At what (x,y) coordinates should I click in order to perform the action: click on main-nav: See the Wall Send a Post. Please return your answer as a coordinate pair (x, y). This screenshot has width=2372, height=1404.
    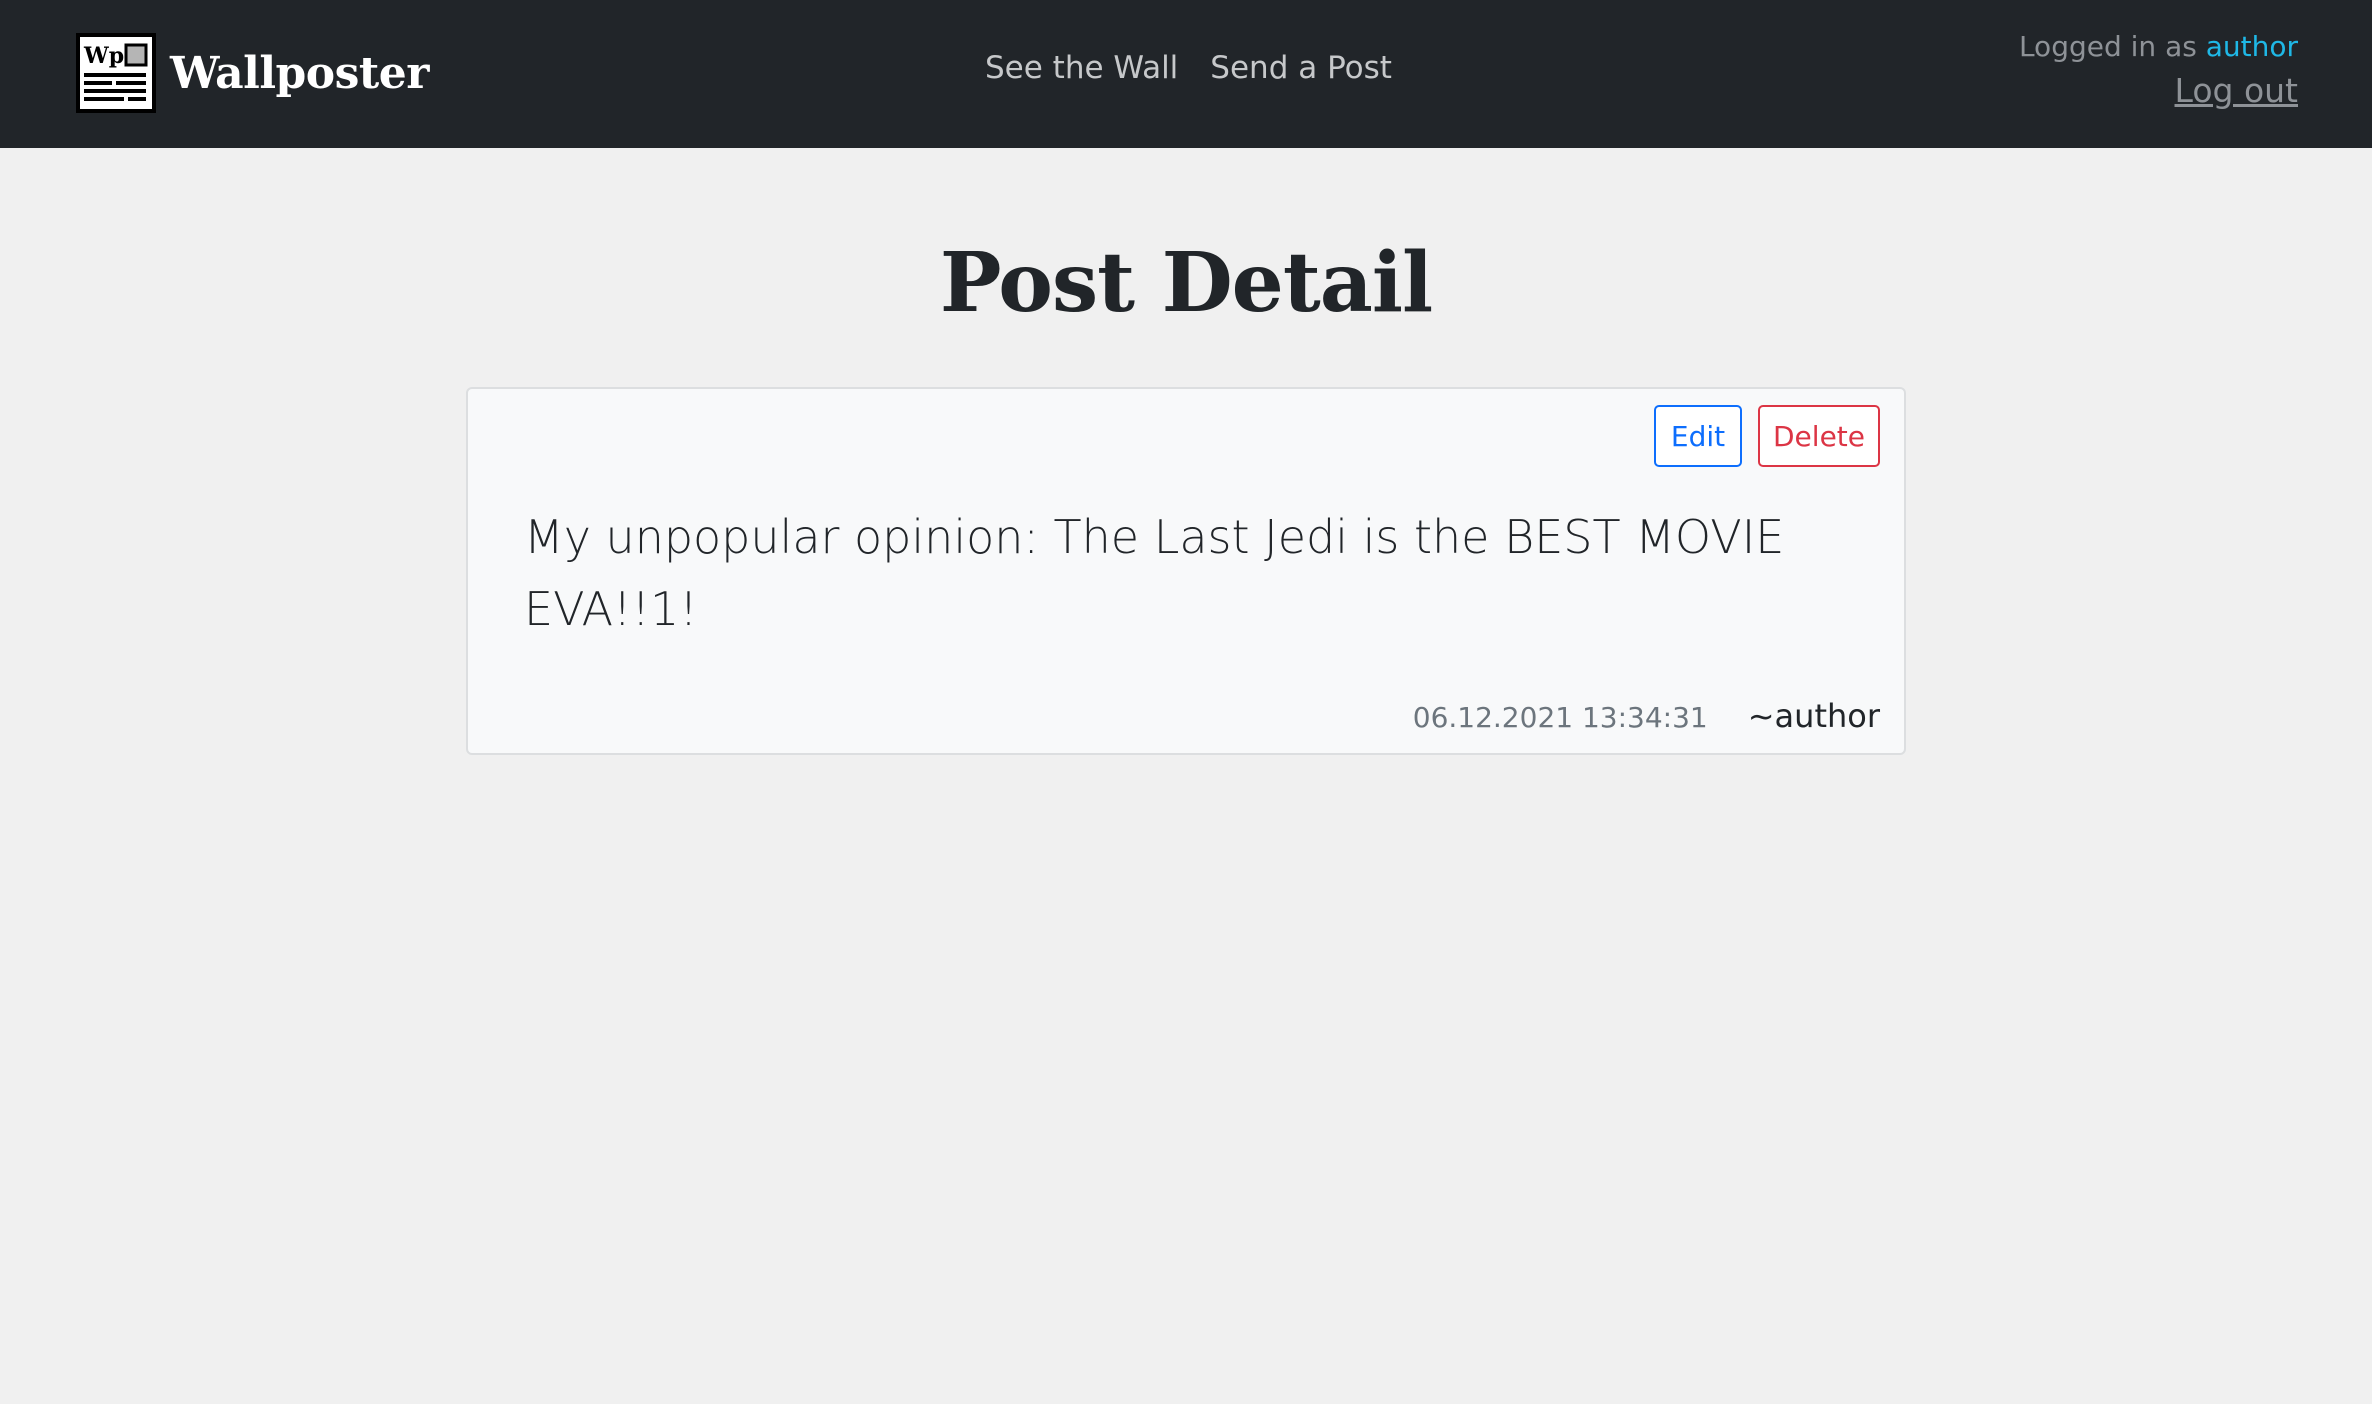
    Looking at the image, I should click on (1188, 68).